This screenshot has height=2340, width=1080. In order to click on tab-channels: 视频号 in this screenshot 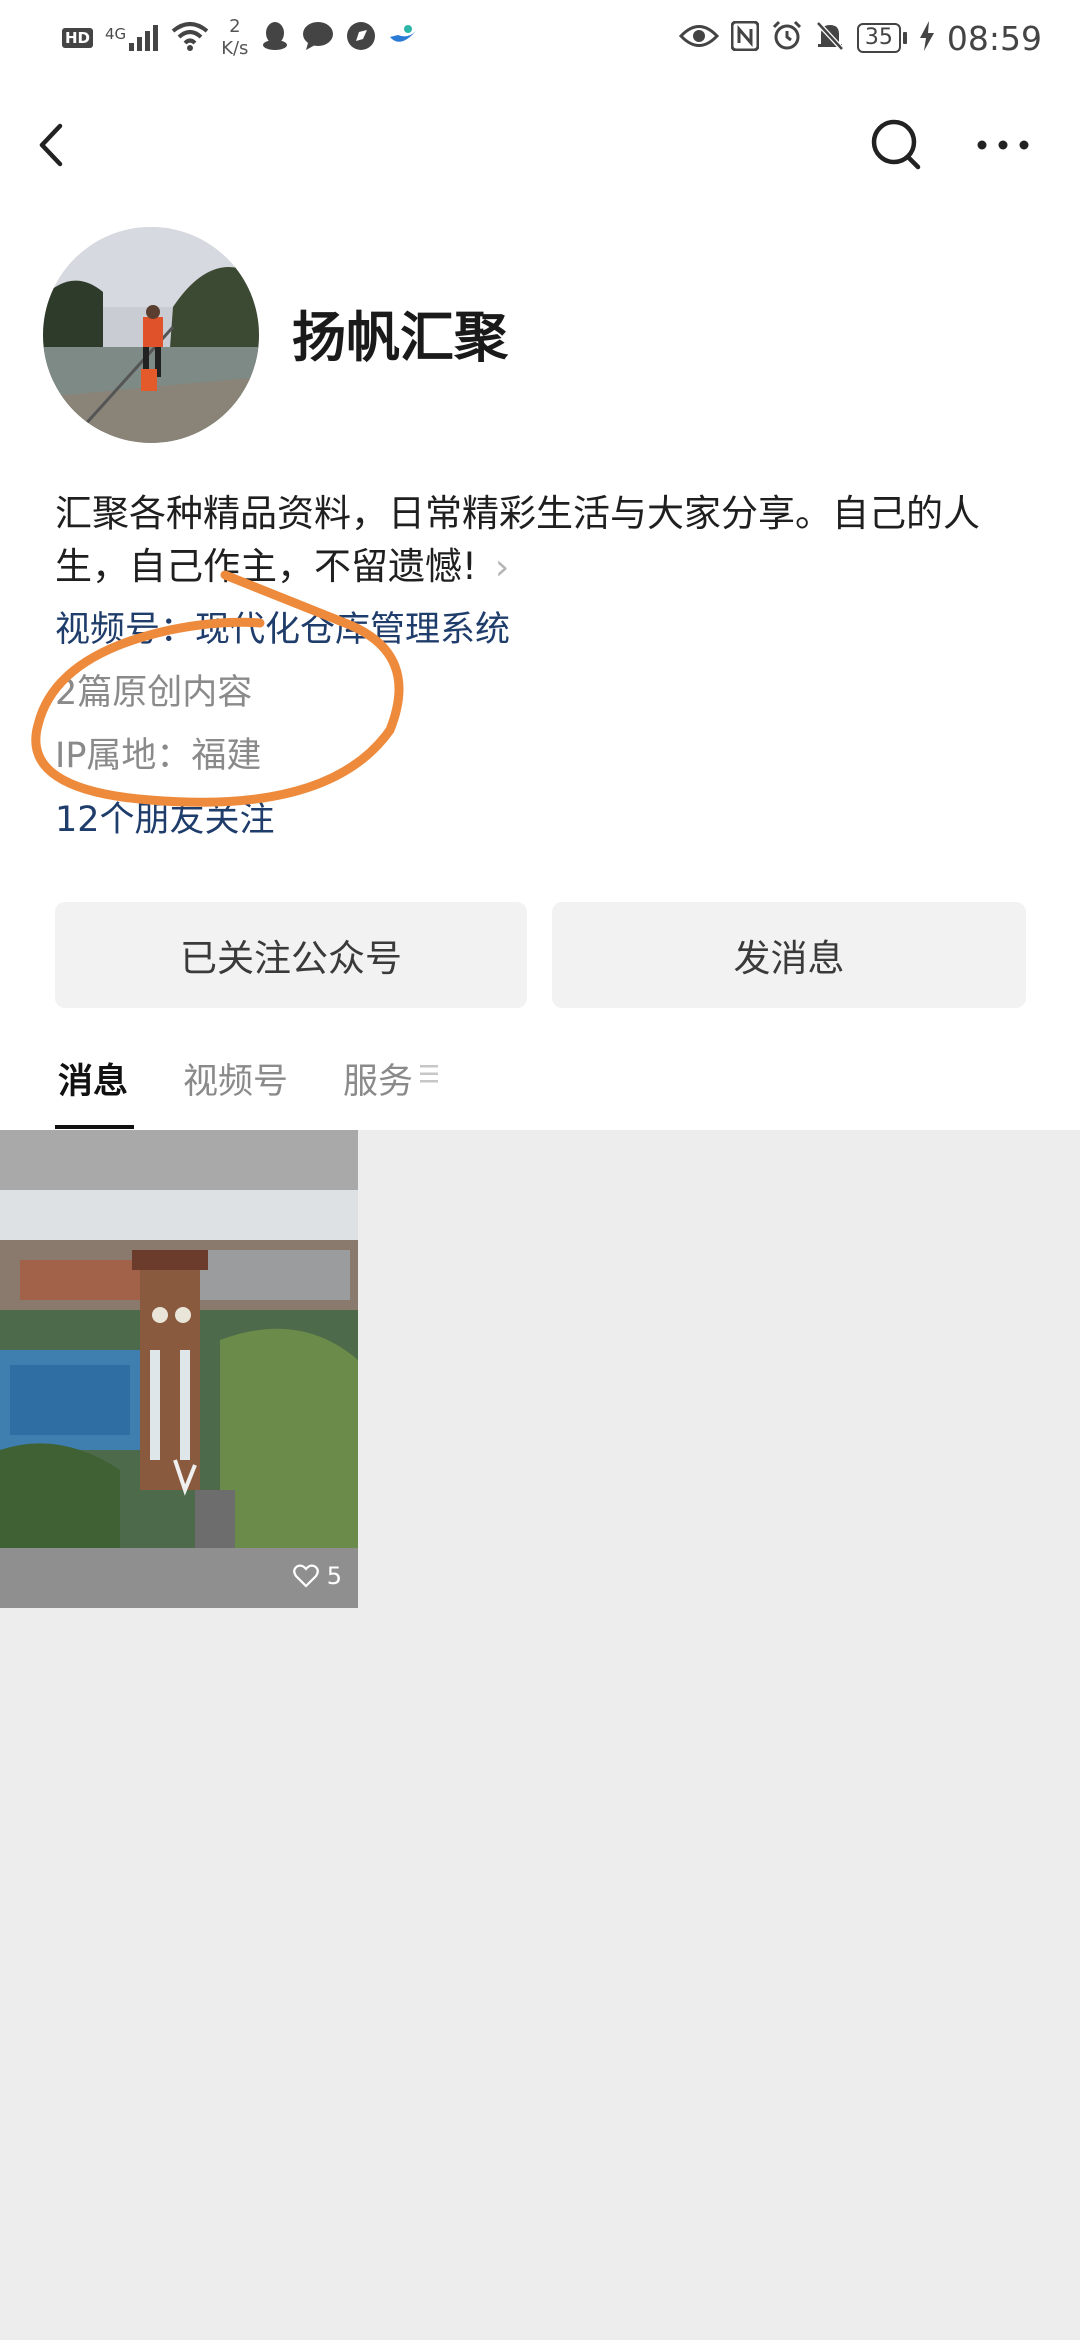, I will do `click(235, 1078)`.